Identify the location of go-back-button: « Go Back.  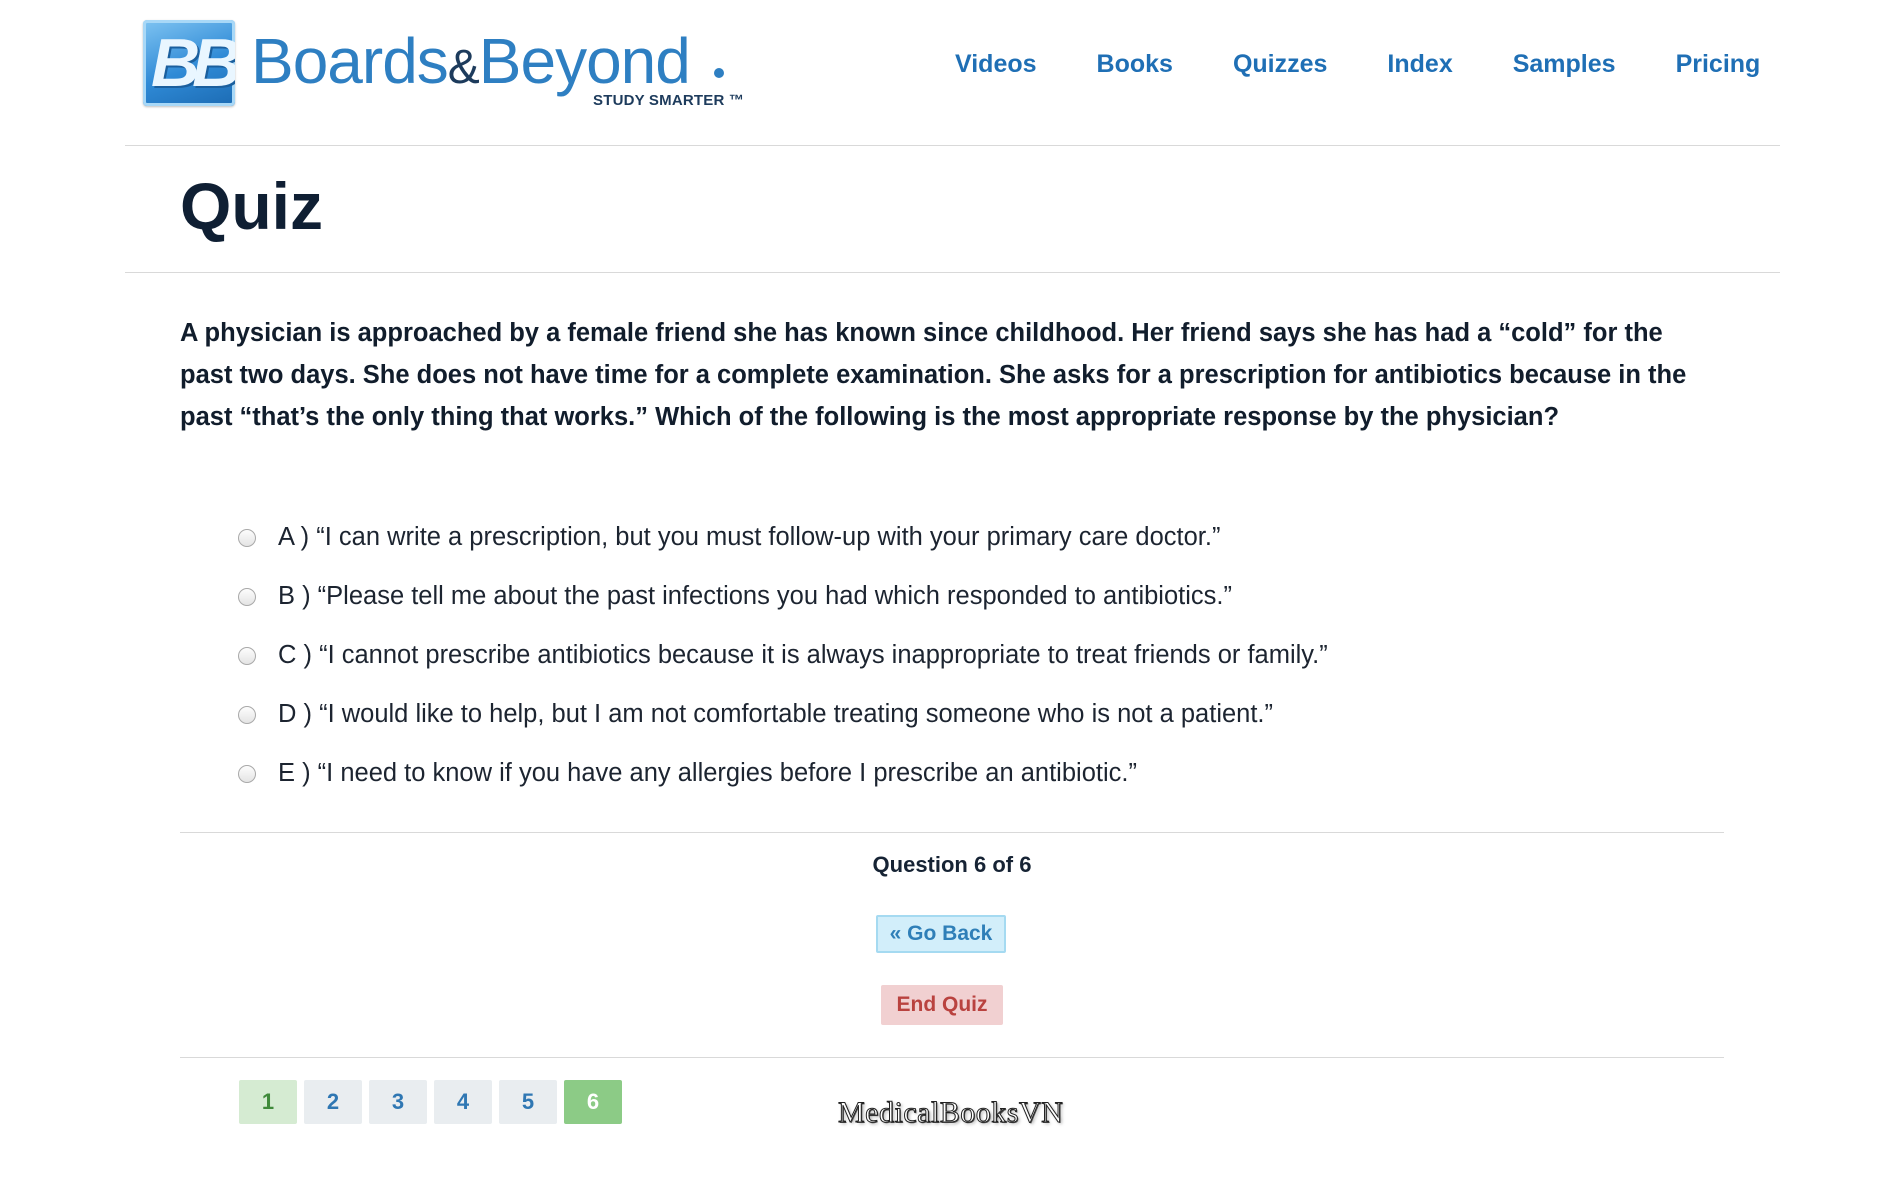
(941, 934).